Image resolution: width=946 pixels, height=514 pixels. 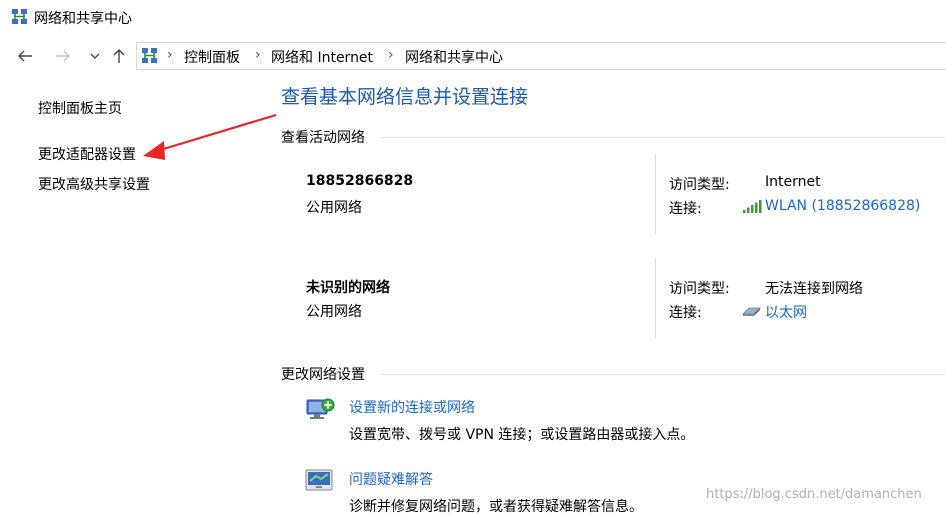 I want to click on page-title: 查看基本网络信息并设置连接, so click(x=405, y=97).